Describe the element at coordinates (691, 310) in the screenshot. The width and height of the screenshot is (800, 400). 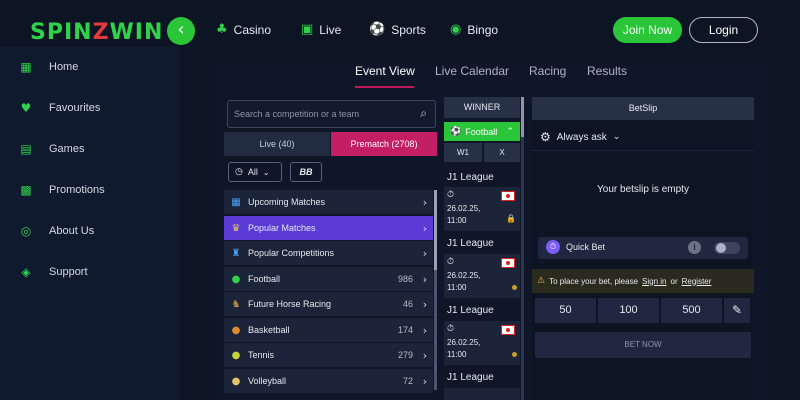
I see `stake-500-button: 500` at that location.